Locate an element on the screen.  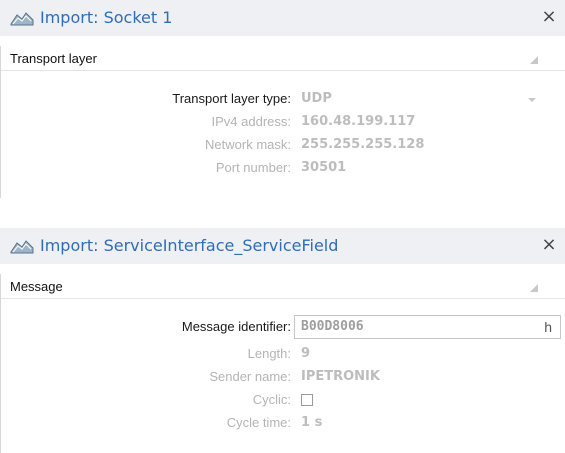
mask-row: Network mask: 255.255.255.128 is located at coordinates (283, 146).